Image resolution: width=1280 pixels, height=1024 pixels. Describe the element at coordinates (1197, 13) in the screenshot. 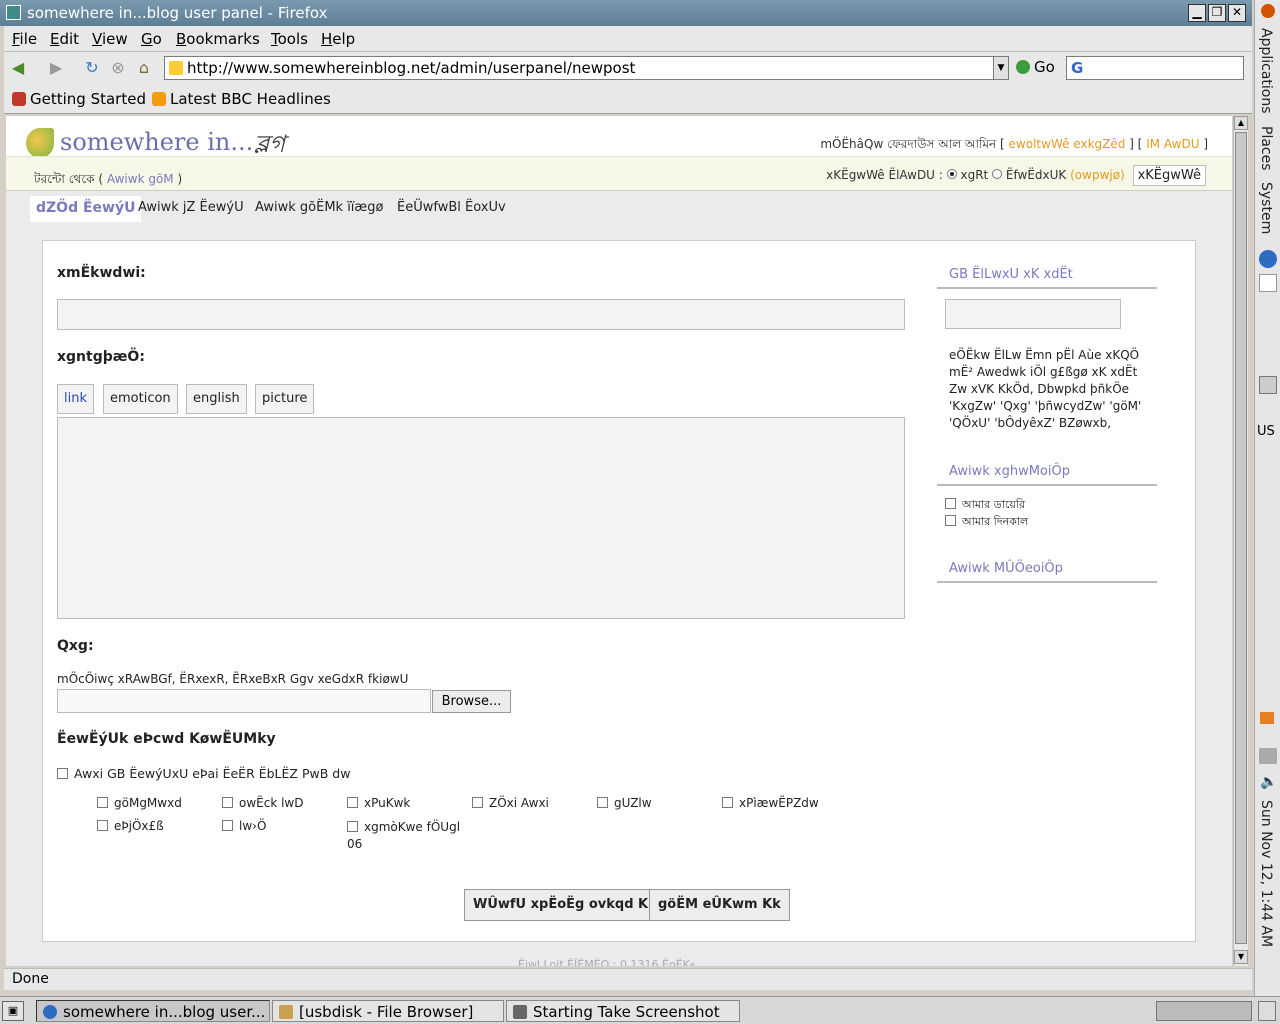

I see `minimize-button: ▁` at that location.